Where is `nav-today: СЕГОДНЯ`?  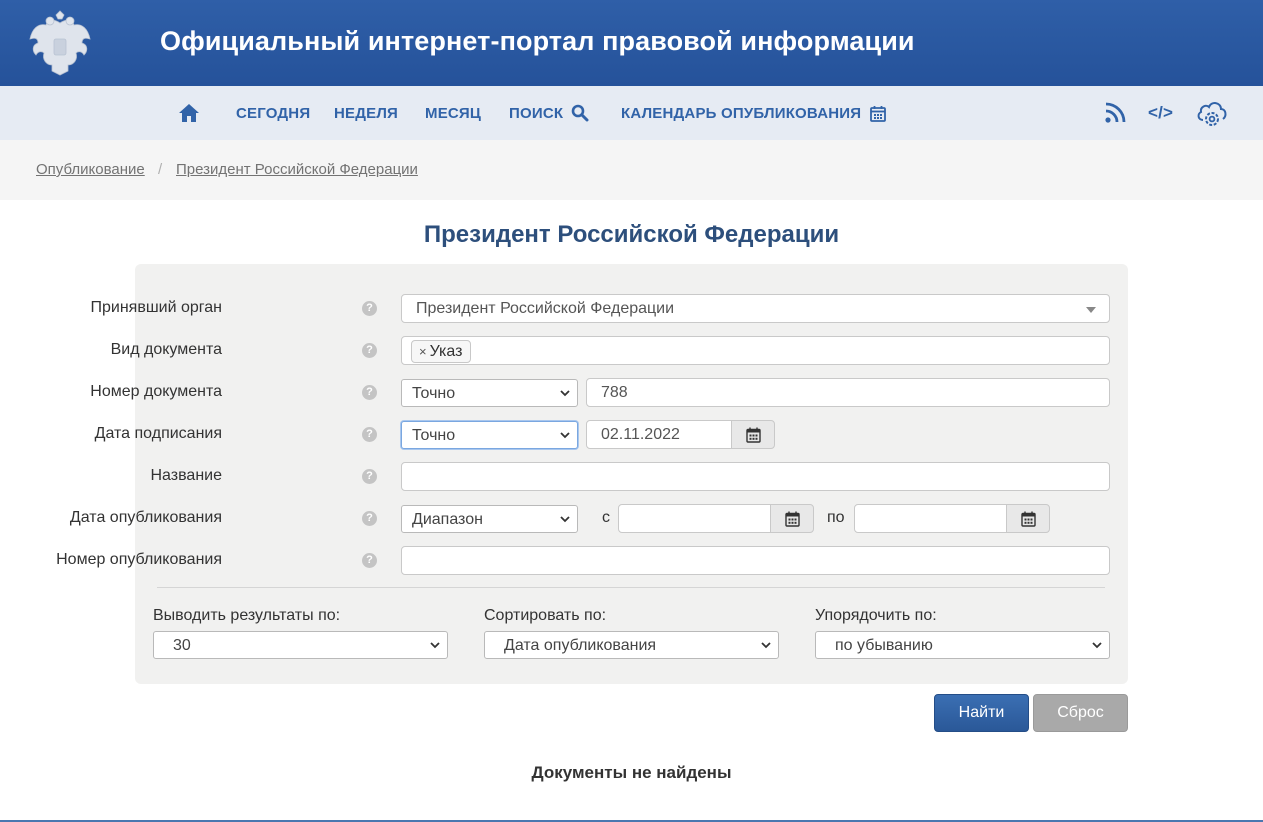
nav-today: СЕГОДНЯ is located at coordinates (273, 113).